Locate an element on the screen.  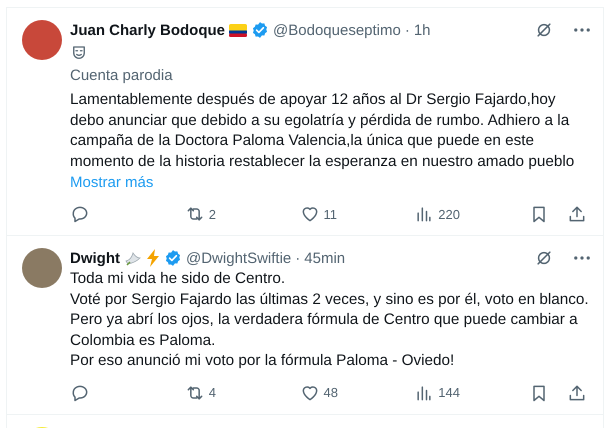
retweet-button: 2 is located at coordinates (200, 214).